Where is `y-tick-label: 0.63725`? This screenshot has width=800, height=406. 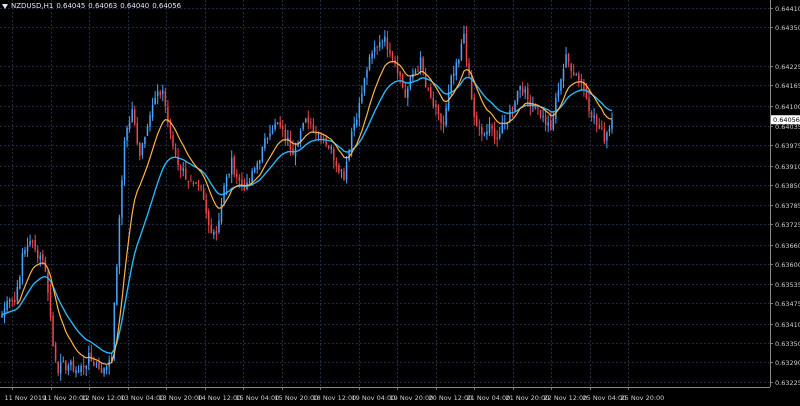 y-tick-label: 0.63725 is located at coordinates (787, 225).